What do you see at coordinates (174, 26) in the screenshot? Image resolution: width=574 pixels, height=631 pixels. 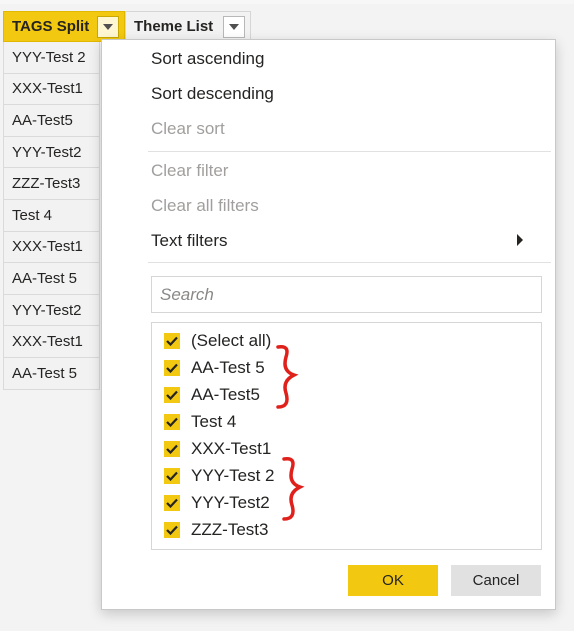 I see `column-header-label: Theme List` at bounding box center [174, 26].